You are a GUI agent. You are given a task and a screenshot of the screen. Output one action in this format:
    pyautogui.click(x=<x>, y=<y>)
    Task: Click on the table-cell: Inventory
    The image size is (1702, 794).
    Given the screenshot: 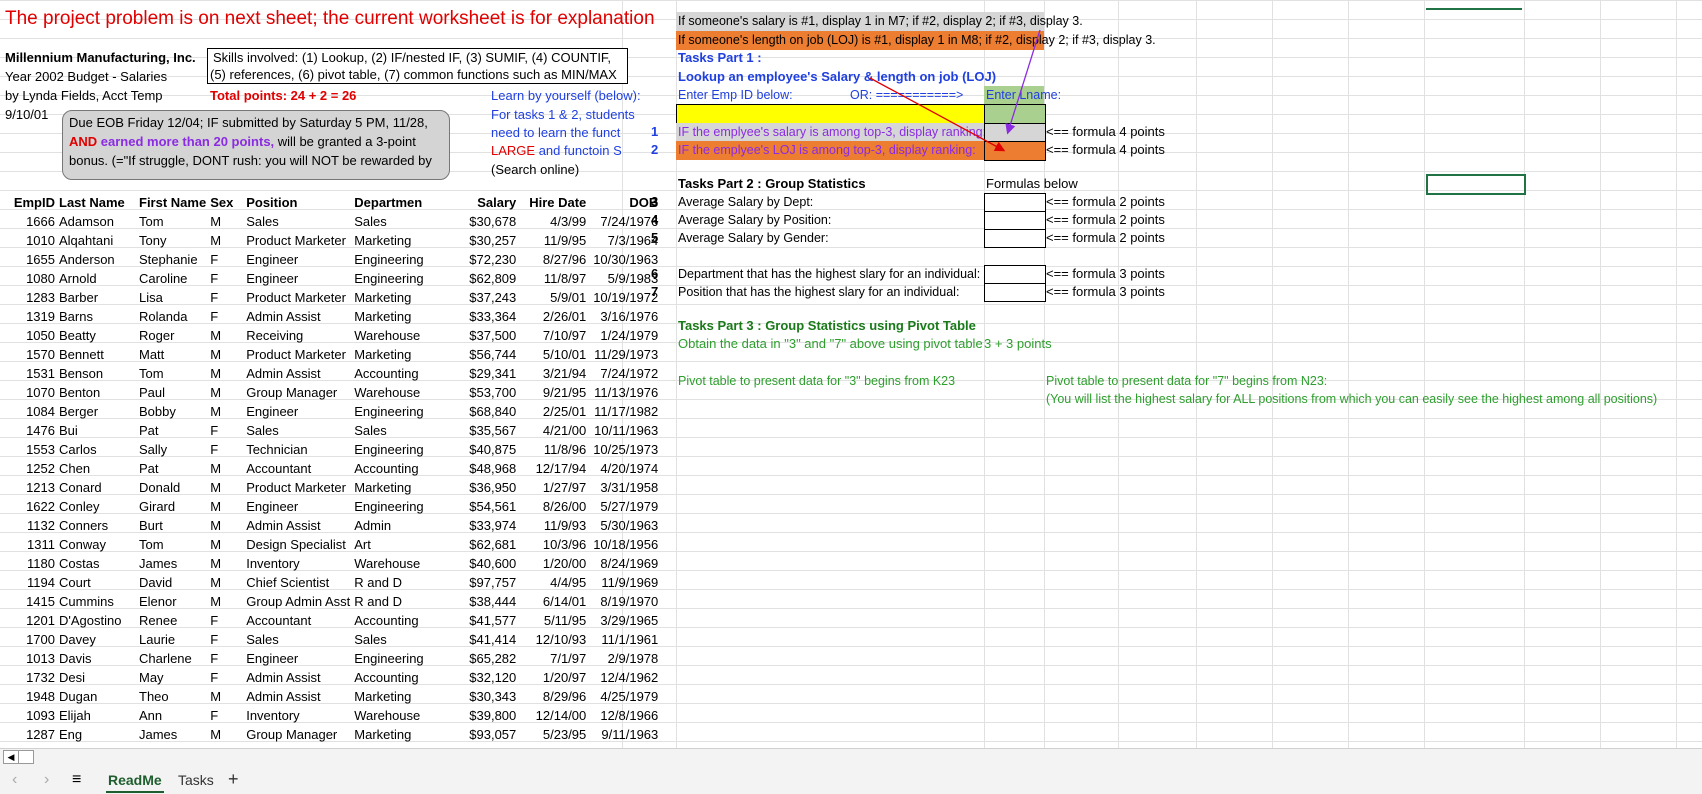 What is the action you would take?
    pyautogui.click(x=298, y=563)
    